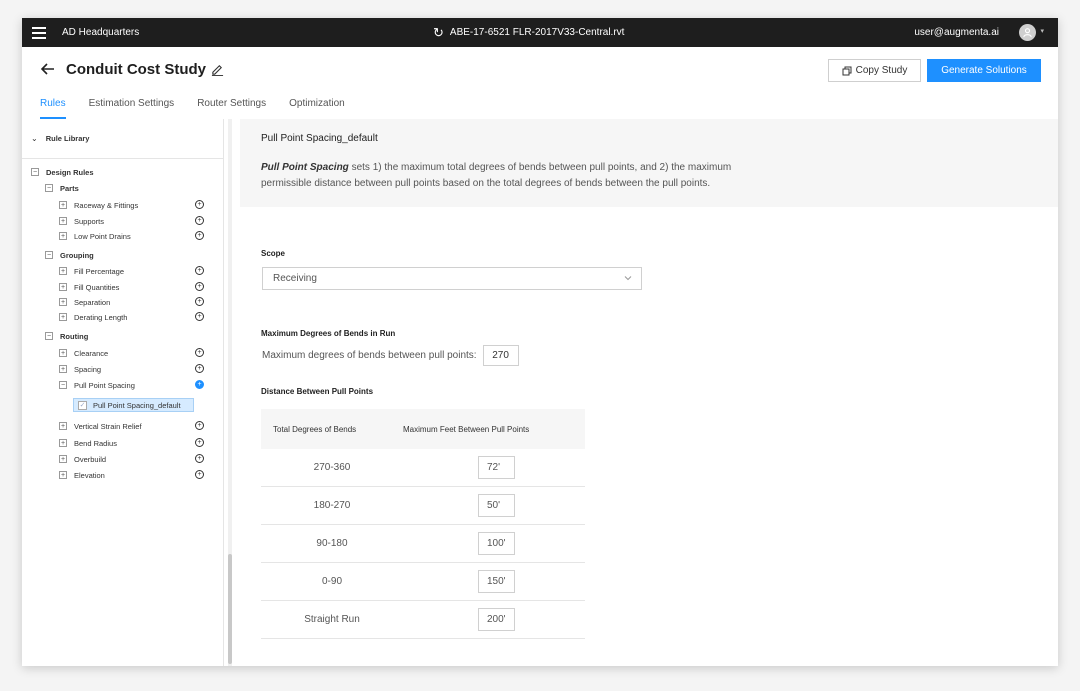  What do you see at coordinates (82, 405) in the screenshot?
I see `checkbox-icon: ✓` at bounding box center [82, 405].